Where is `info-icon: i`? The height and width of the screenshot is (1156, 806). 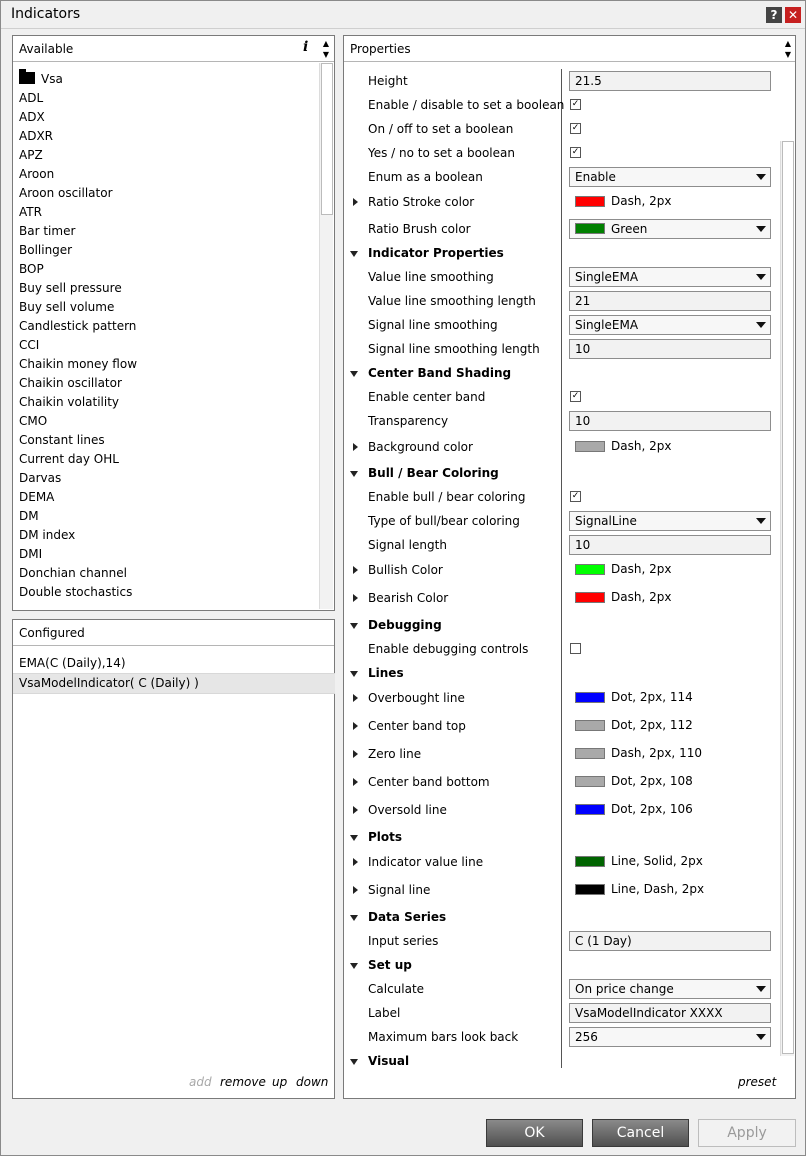 info-icon: i is located at coordinates (305, 47).